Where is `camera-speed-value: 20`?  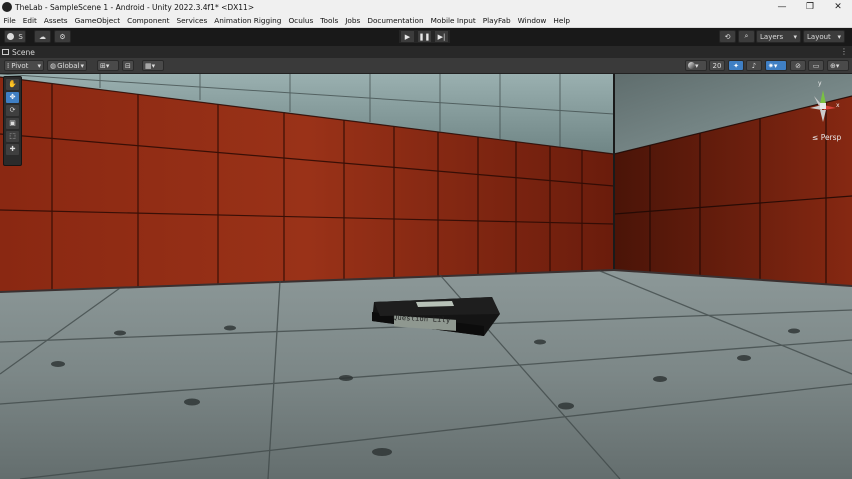 camera-speed-value: 20 is located at coordinates (717, 65).